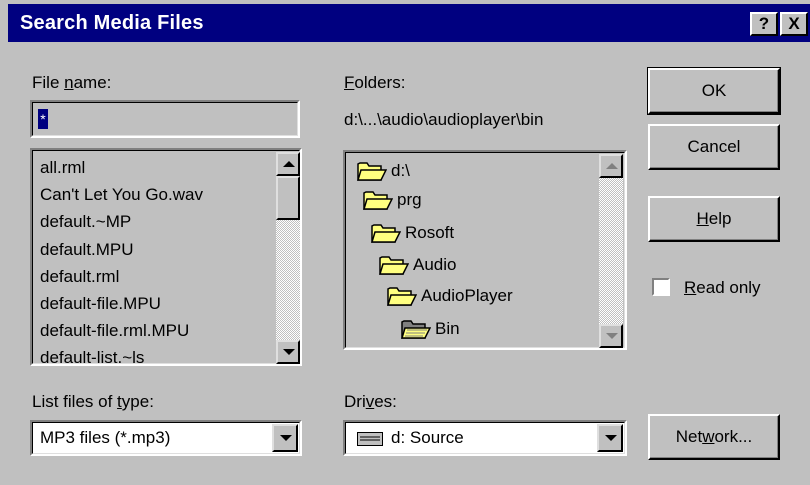 The width and height of the screenshot is (810, 485). Describe the element at coordinates (112, 23) in the screenshot. I see `dialog-title: Search Media Files` at that location.